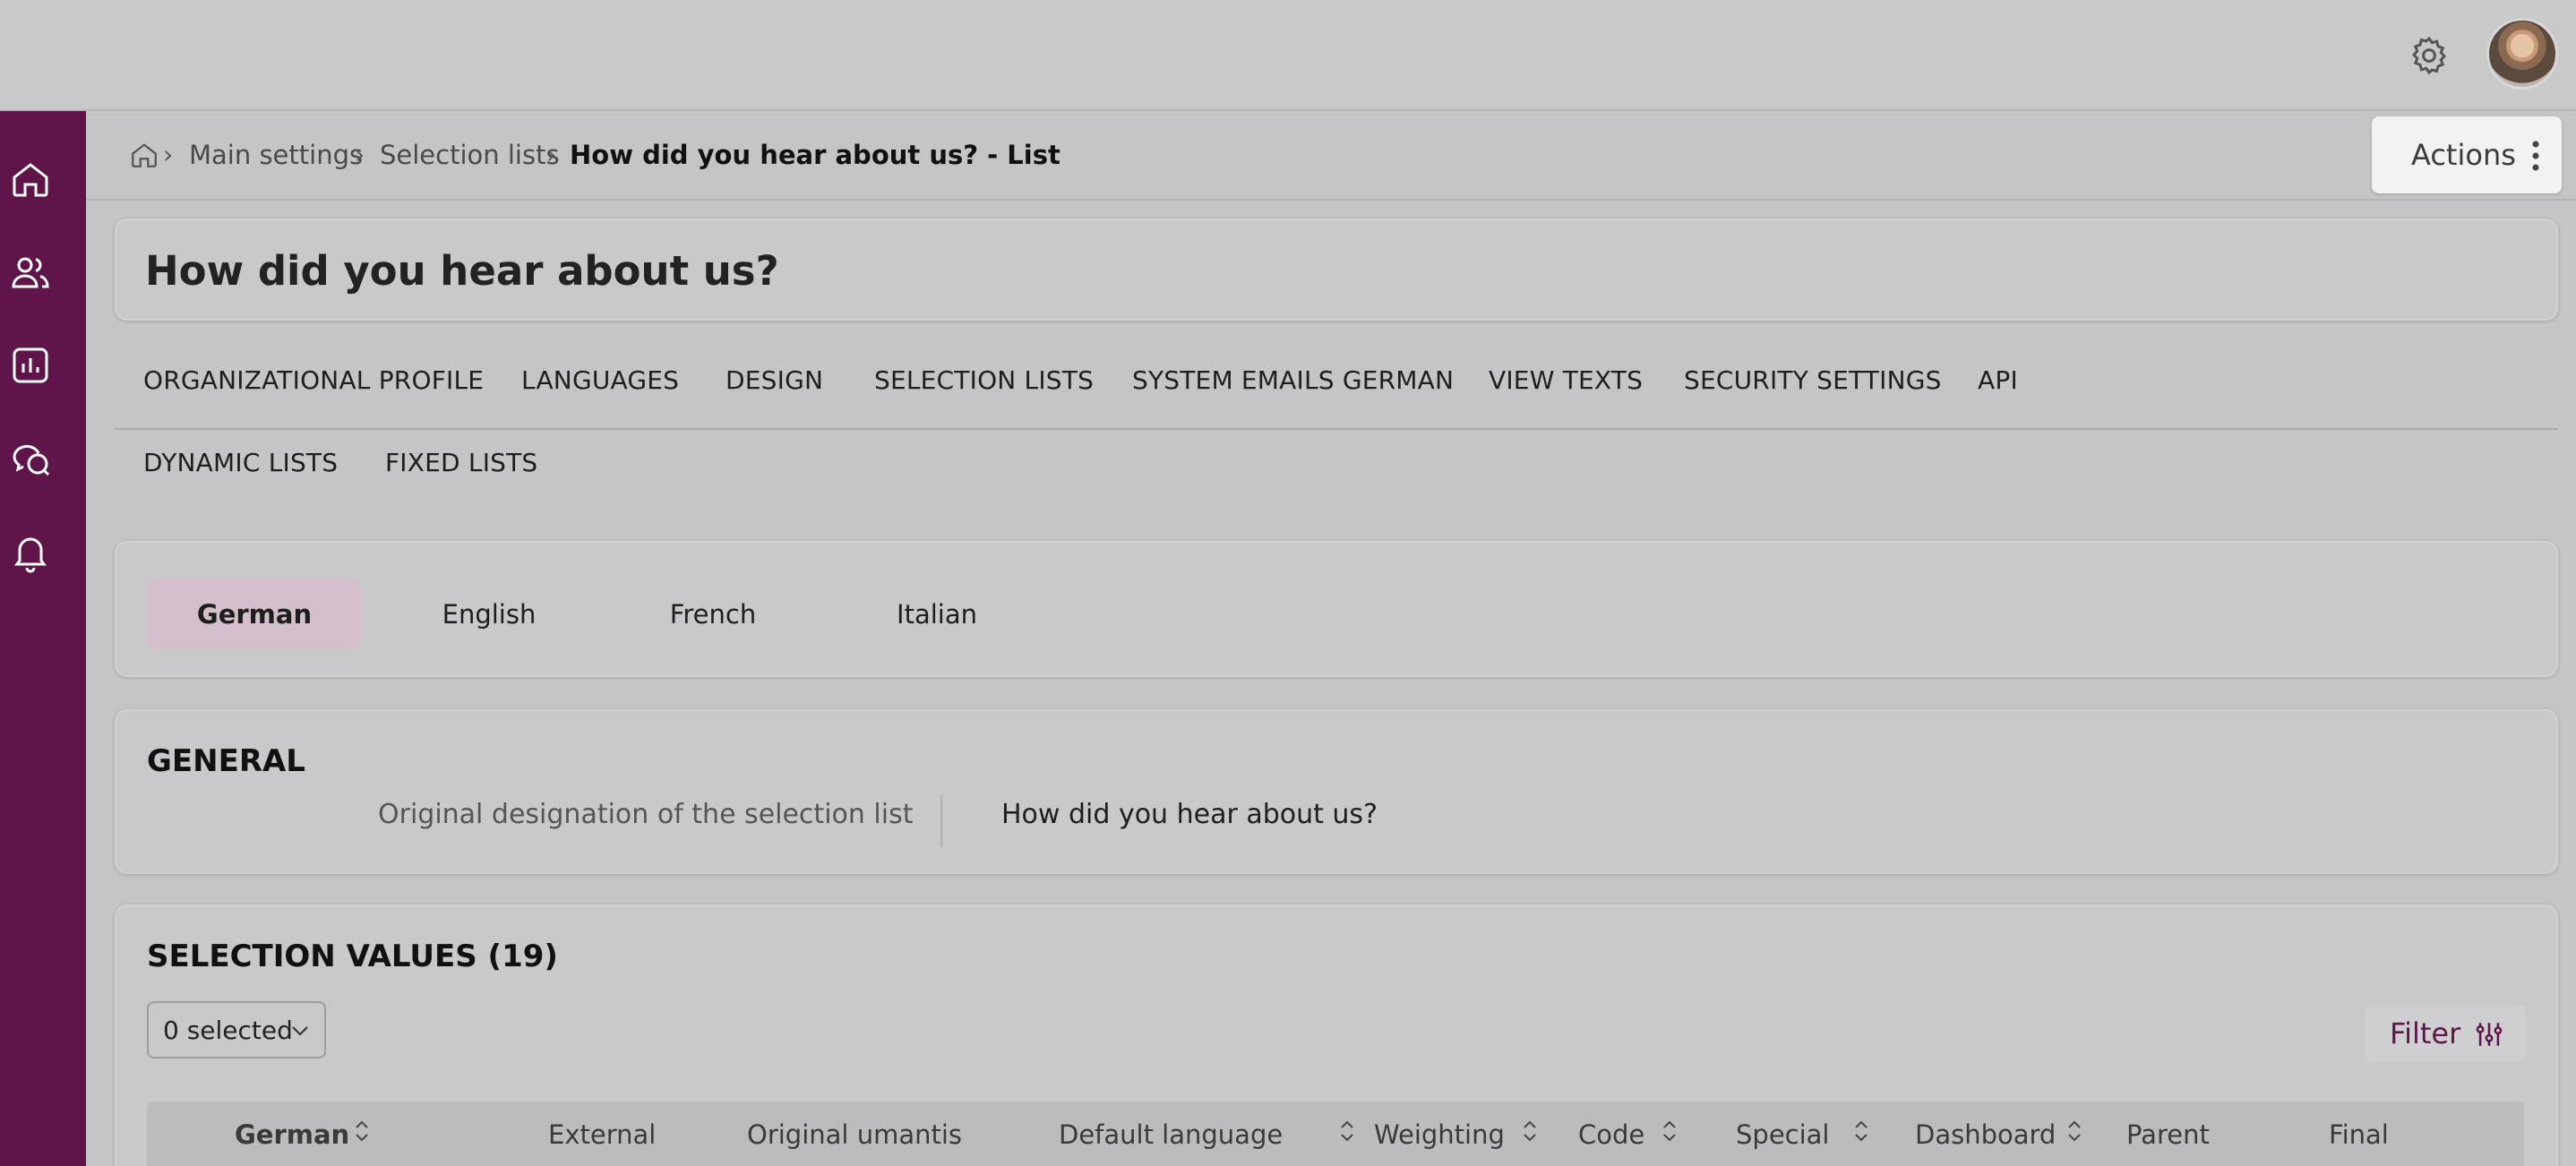 This screenshot has height=1166, width=2576. I want to click on field-divider, so click(941, 821).